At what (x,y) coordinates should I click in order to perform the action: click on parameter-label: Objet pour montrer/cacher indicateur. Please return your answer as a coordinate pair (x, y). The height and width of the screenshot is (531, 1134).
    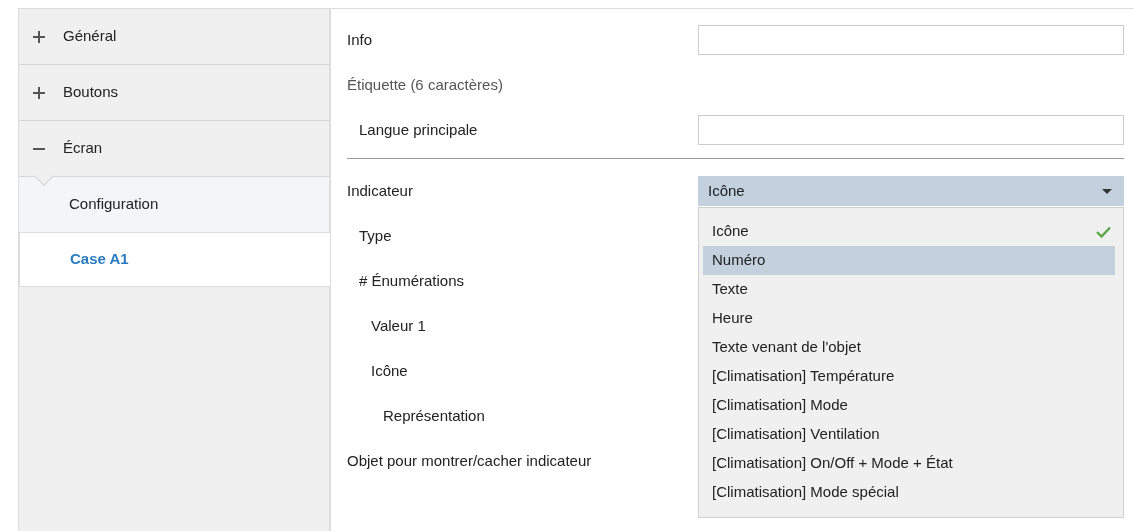
    Looking at the image, I should click on (469, 460).